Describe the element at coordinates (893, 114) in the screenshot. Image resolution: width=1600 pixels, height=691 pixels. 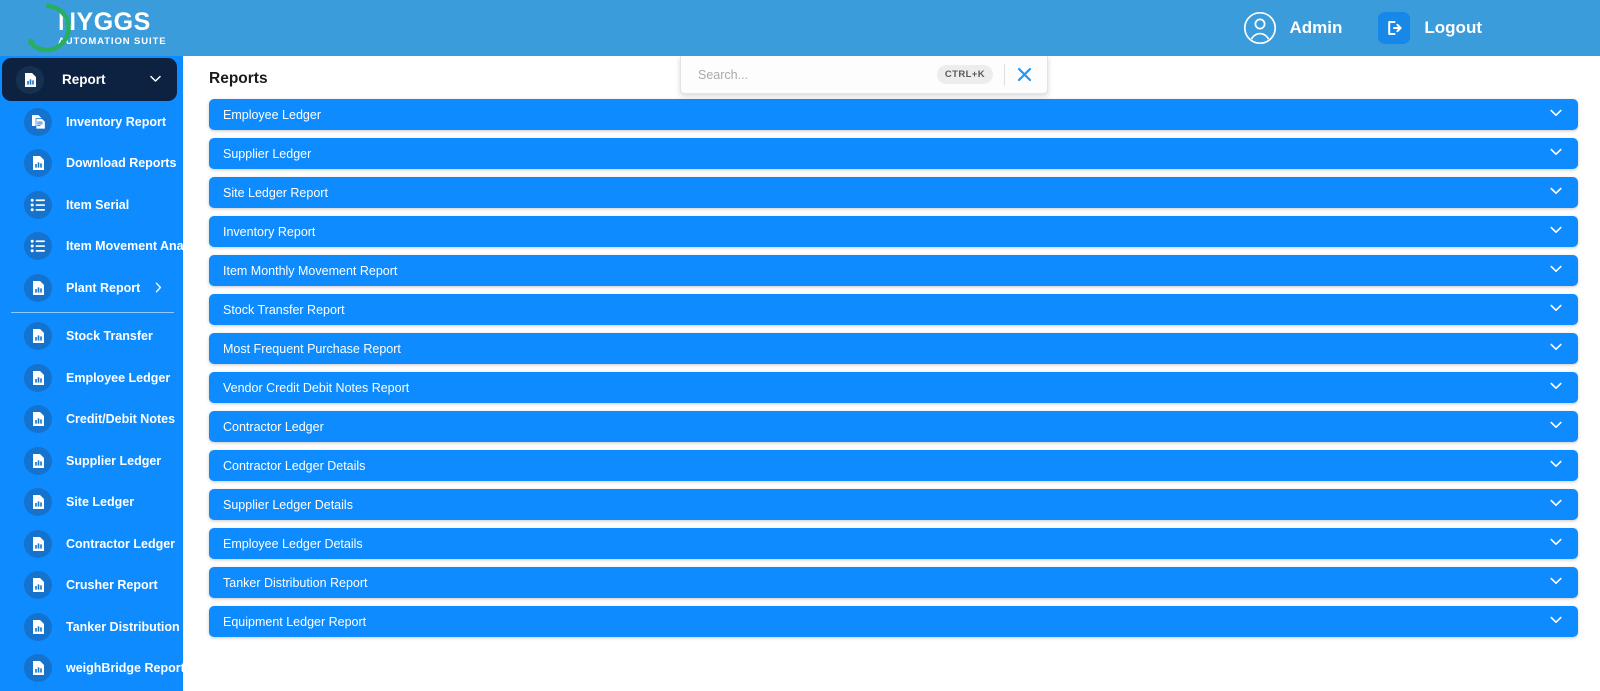
I see `accordion-row: Employee Ledger` at that location.